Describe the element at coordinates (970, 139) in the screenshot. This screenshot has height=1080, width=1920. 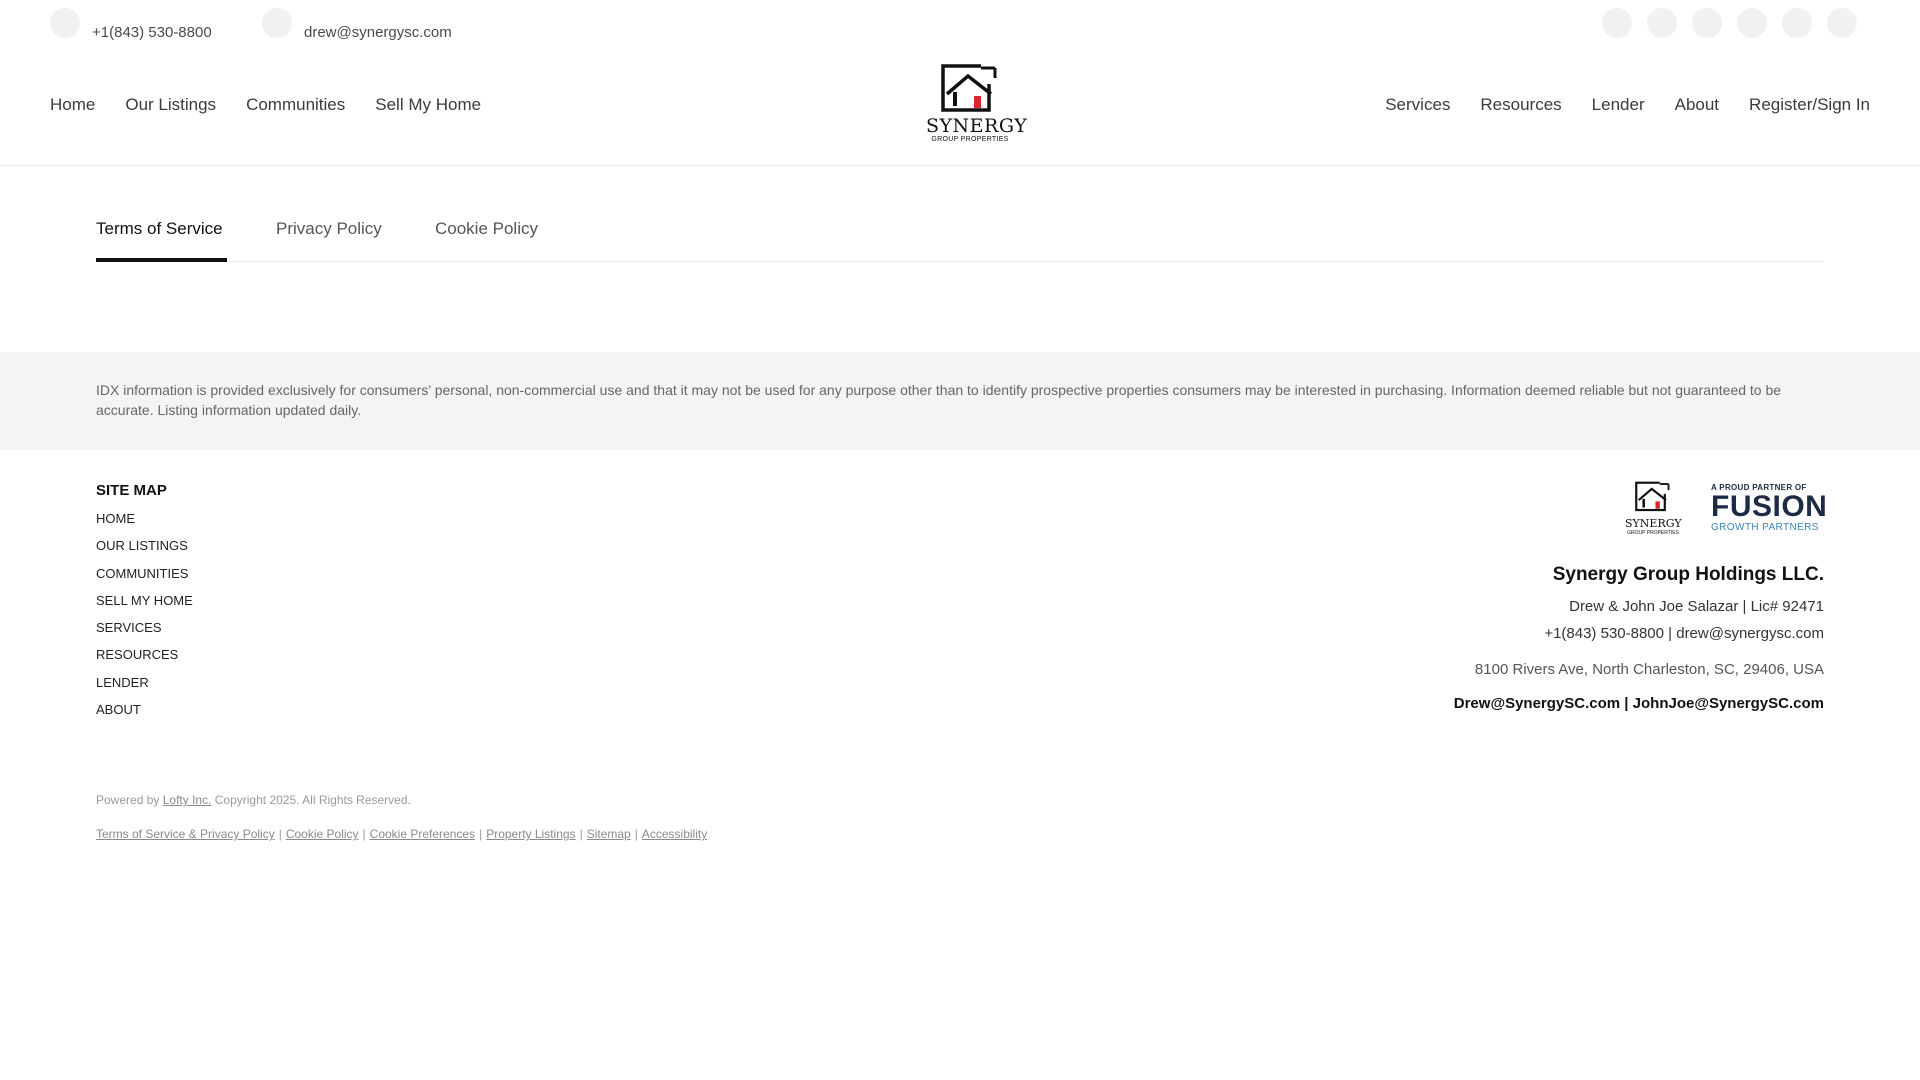
I see `logo-subtitle: GROUP PROPERTIES` at that location.